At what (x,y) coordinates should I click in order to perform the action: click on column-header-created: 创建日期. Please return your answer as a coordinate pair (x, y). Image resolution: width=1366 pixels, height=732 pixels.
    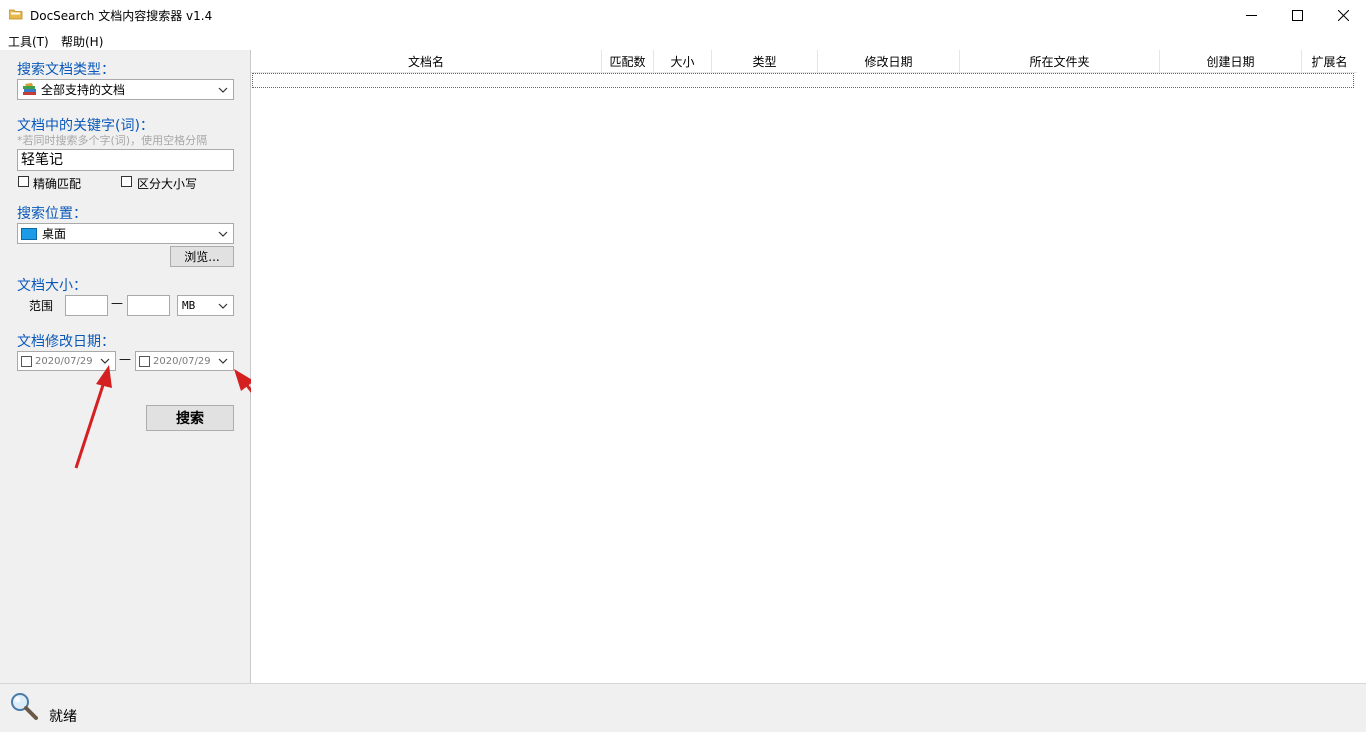
    Looking at the image, I should click on (1231, 61).